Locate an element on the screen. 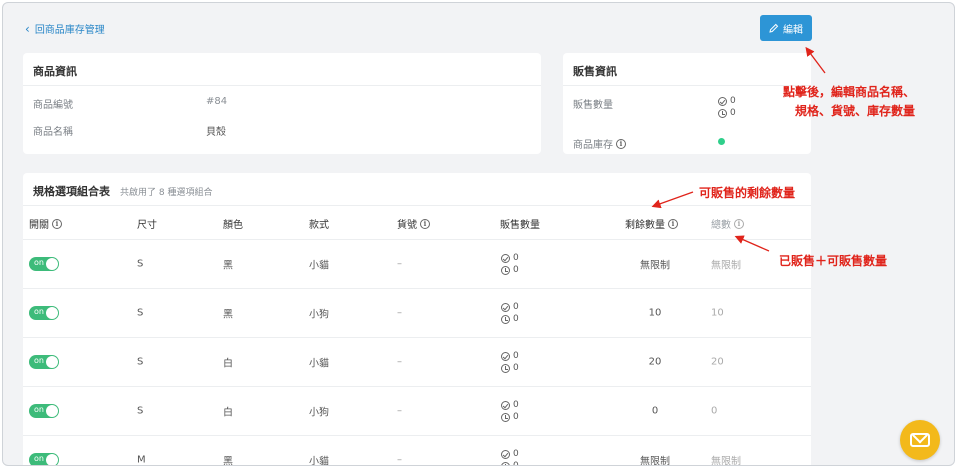  table-row: on S 白 小狗 – 0 0 0 0 is located at coordinates (417, 410).